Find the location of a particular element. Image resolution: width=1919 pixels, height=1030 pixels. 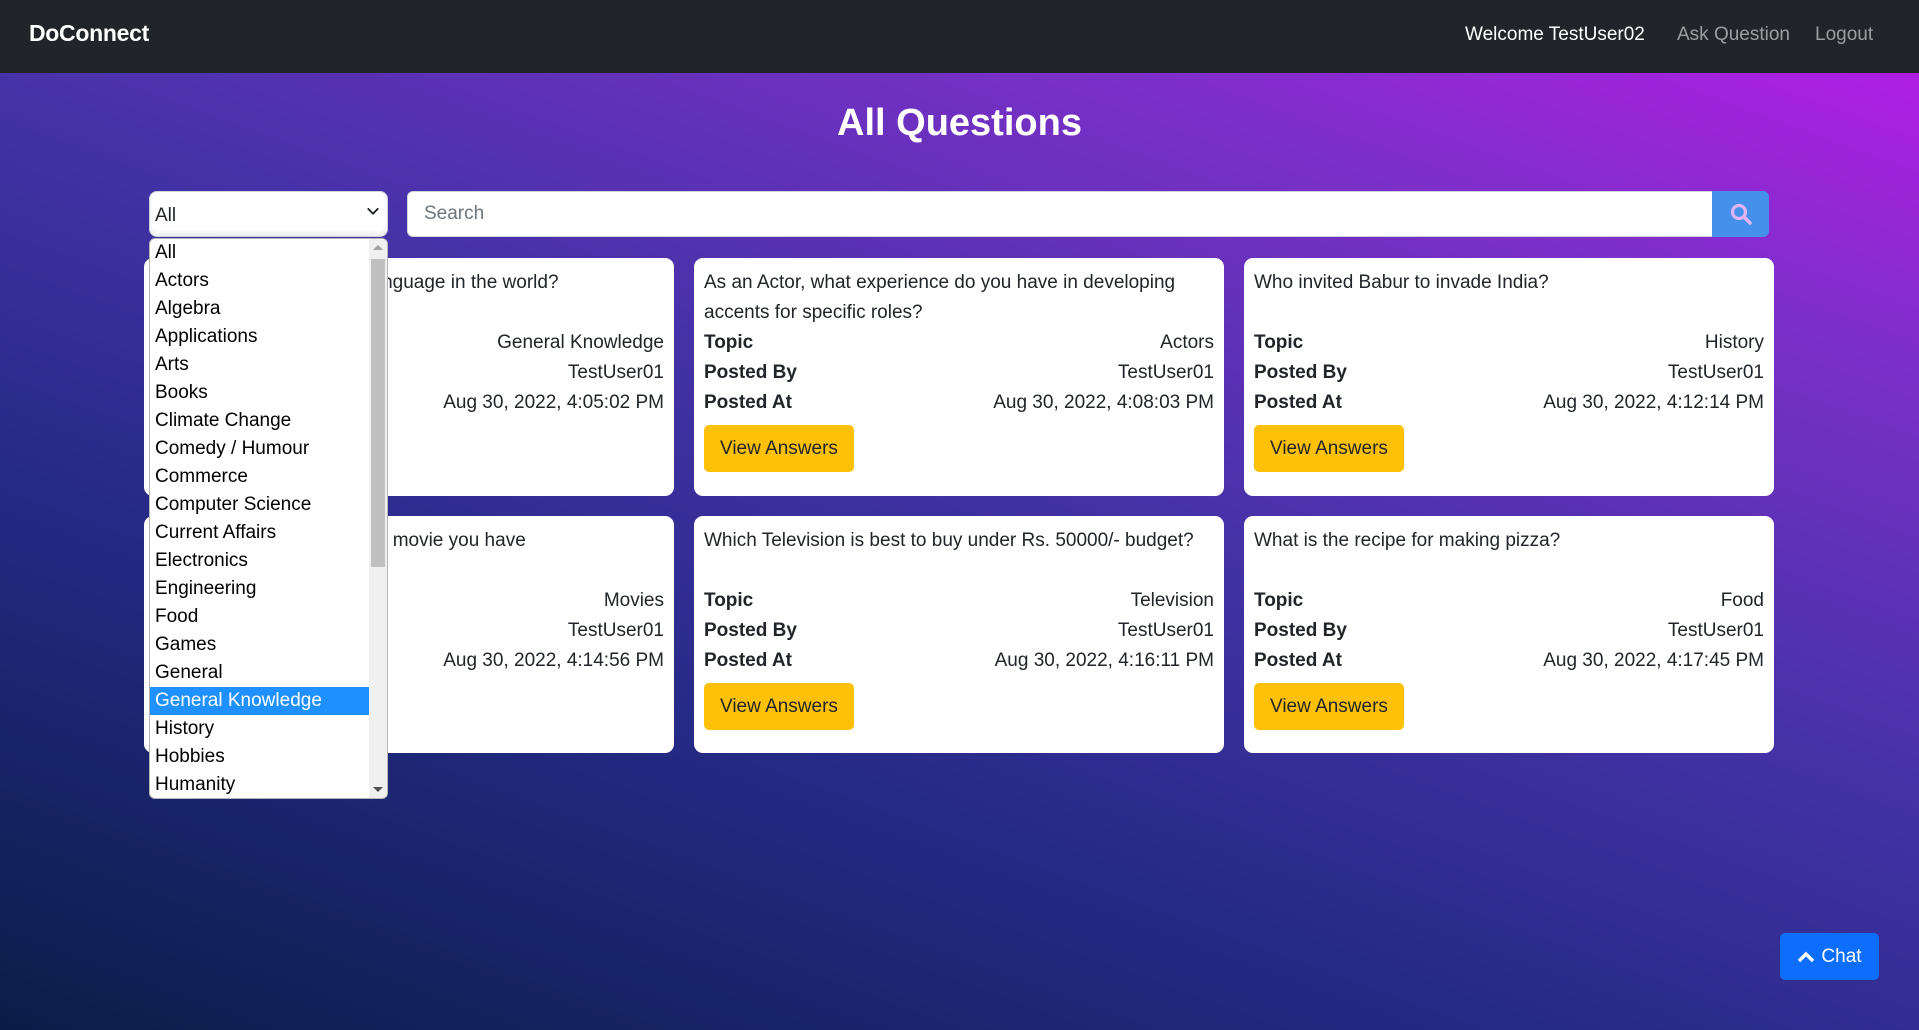

dropdown-option: General is located at coordinates (259, 673).